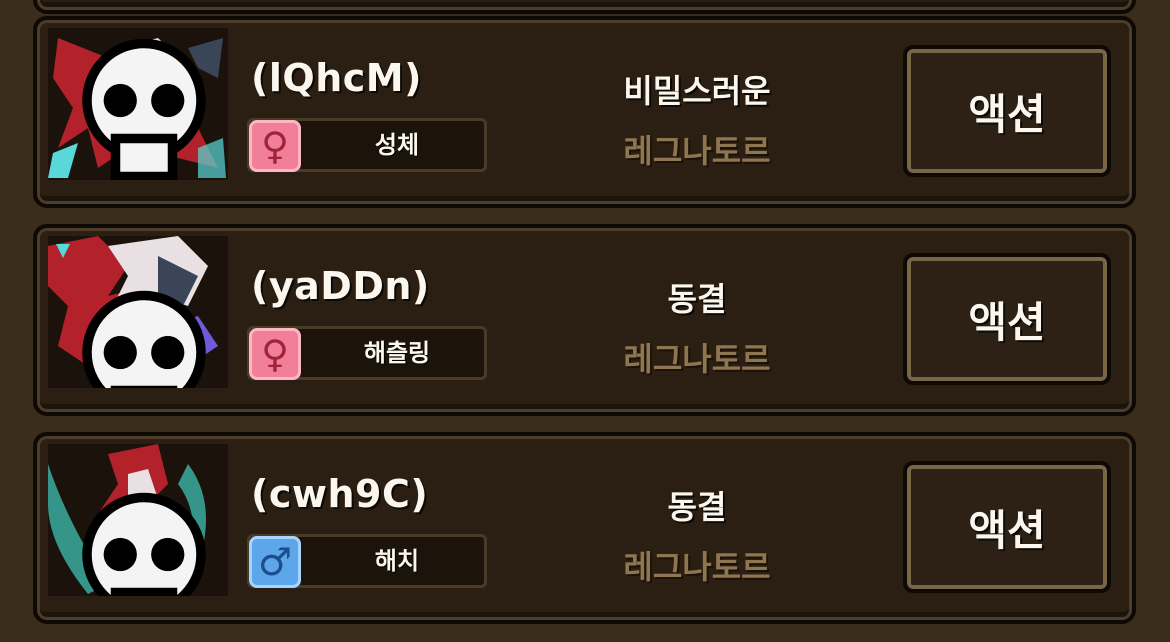  What do you see at coordinates (397, 353) in the screenshot?
I see `trait-label: 해츨링` at bounding box center [397, 353].